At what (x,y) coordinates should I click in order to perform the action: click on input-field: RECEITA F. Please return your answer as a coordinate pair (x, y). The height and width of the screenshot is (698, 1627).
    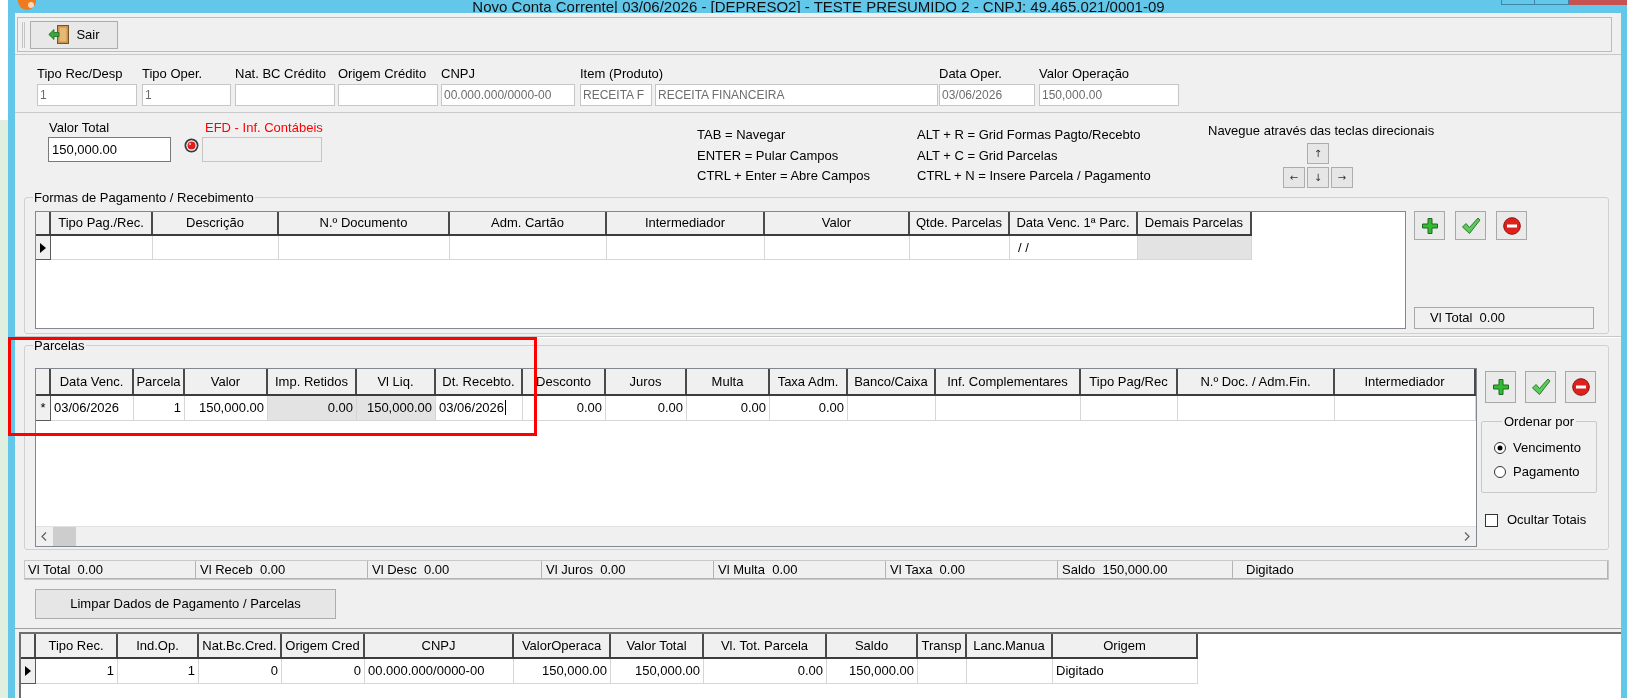
    Looking at the image, I should click on (616, 95).